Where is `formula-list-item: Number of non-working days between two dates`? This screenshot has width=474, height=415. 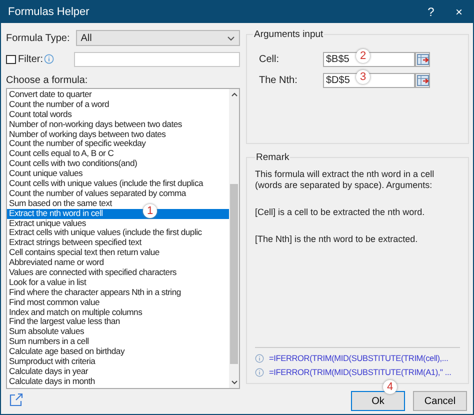
formula-list-item: Number of non-working days between two dates is located at coordinates (118, 125).